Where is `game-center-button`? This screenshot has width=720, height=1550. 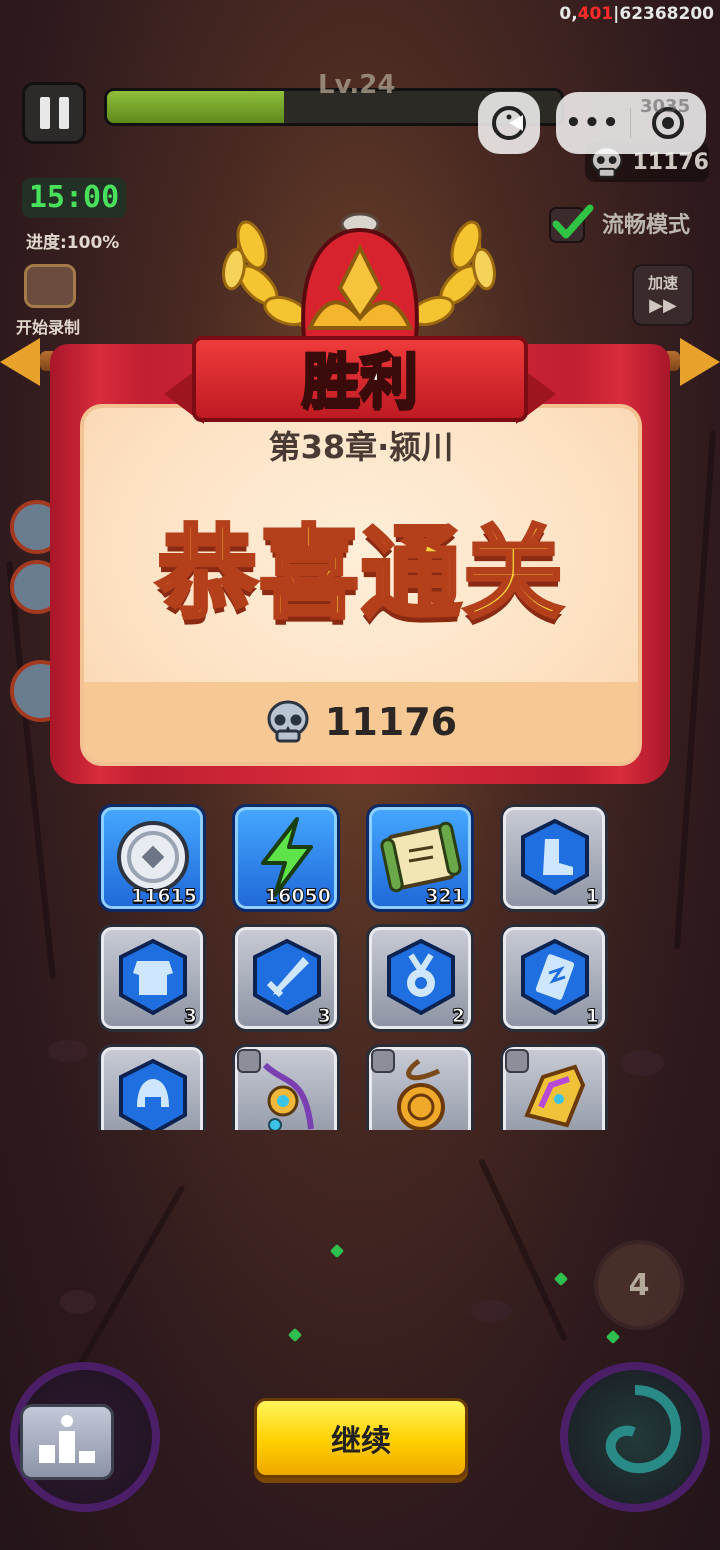 game-center-button is located at coordinates (509, 123).